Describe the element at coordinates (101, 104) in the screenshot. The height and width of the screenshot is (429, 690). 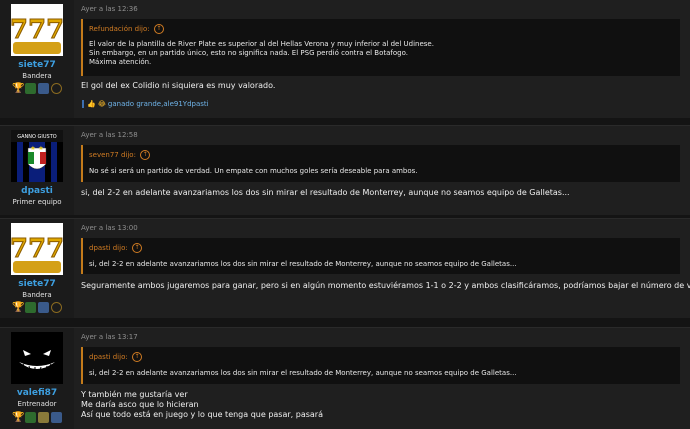
I see `laugh-icon: 😂` at that location.